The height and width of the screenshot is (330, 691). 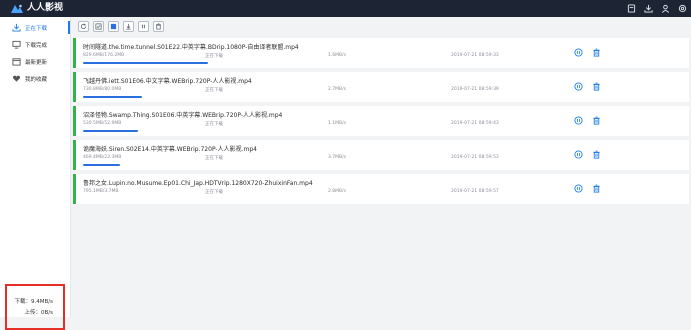 I want to click on heart-icon, so click(x=16, y=78).